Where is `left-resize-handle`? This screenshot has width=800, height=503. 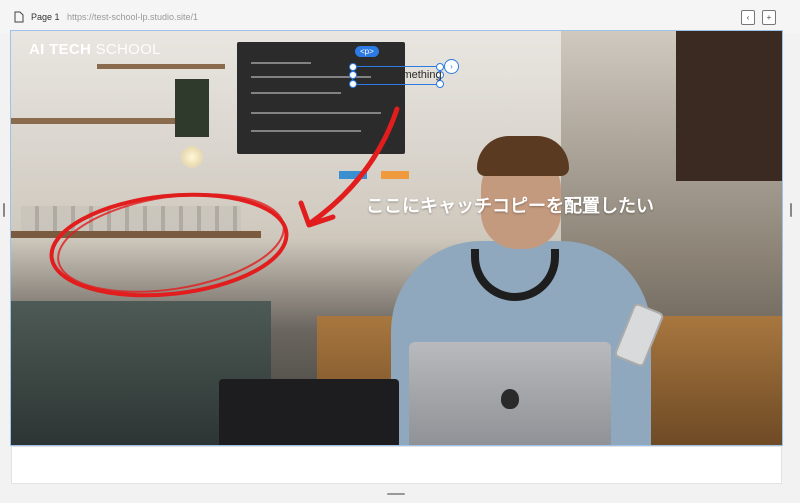 left-resize-handle is located at coordinates (4, 210).